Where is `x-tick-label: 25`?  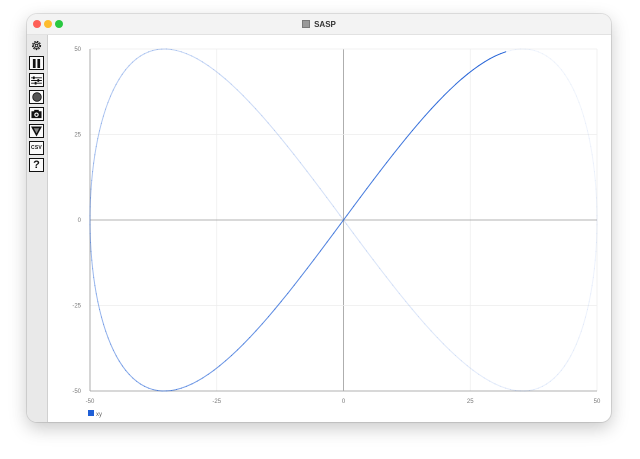
x-tick-label: 25 is located at coordinates (470, 402).